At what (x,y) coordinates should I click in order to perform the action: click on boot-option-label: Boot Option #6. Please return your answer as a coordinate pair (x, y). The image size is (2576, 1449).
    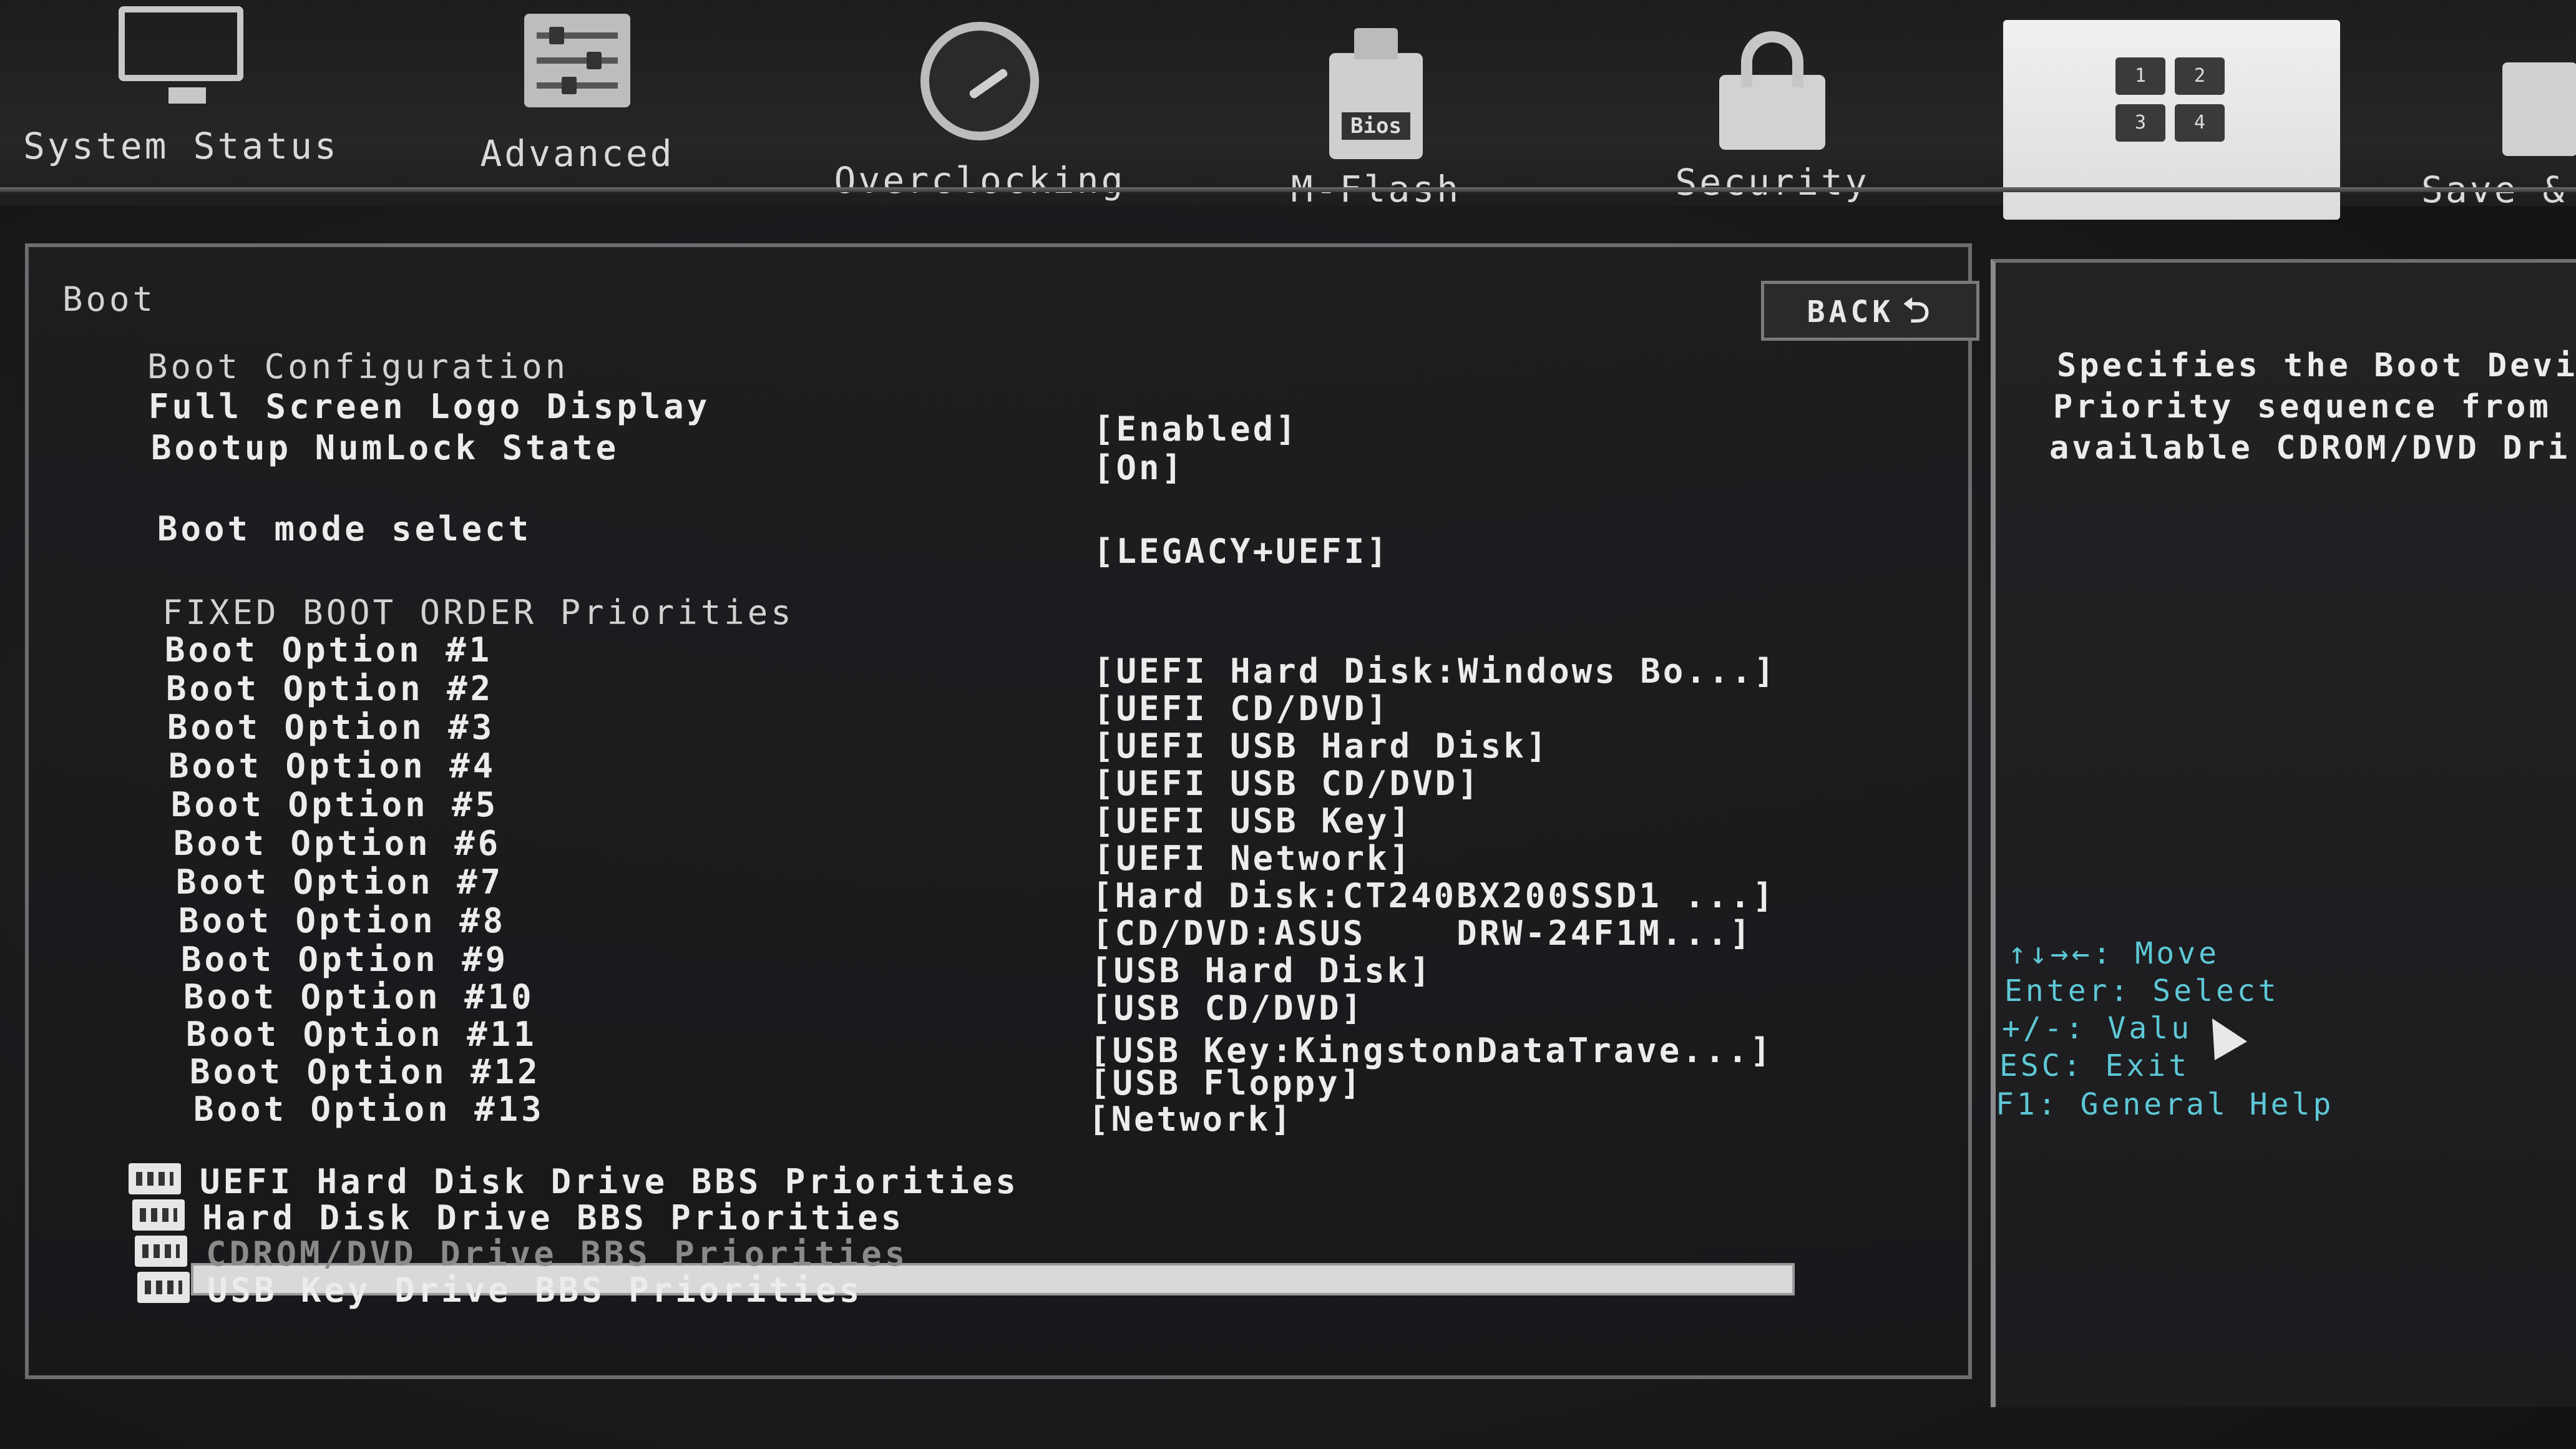
    Looking at the image, I should click on (337, 843).